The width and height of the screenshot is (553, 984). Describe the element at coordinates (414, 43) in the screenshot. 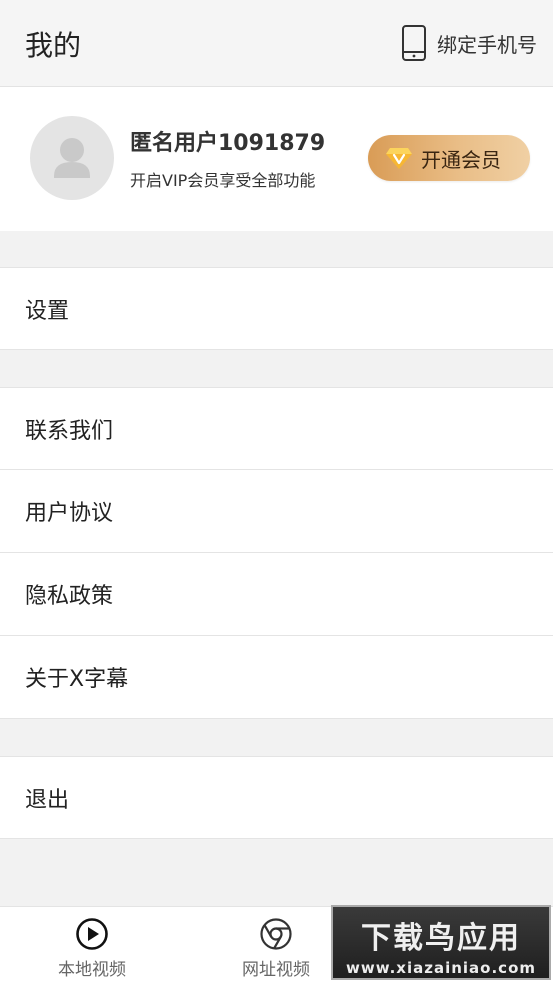

I see `phone-icon` at that location.